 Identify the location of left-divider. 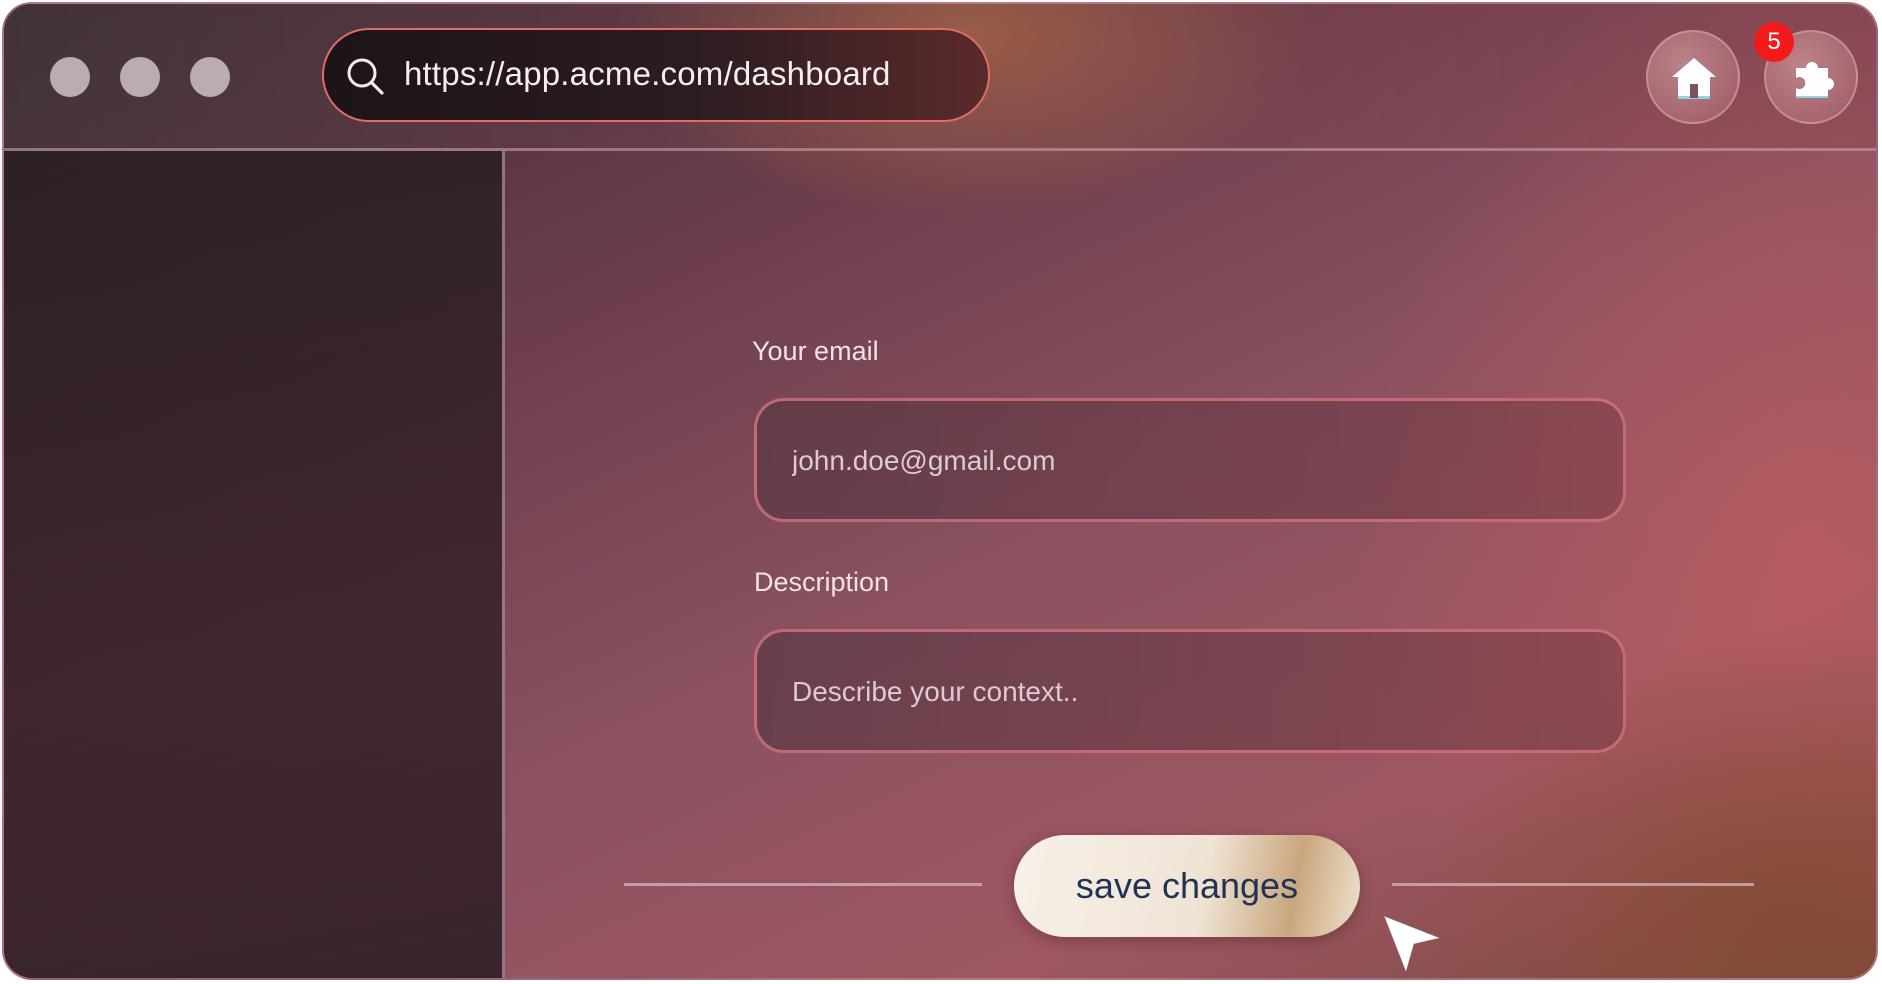
(803, 884).